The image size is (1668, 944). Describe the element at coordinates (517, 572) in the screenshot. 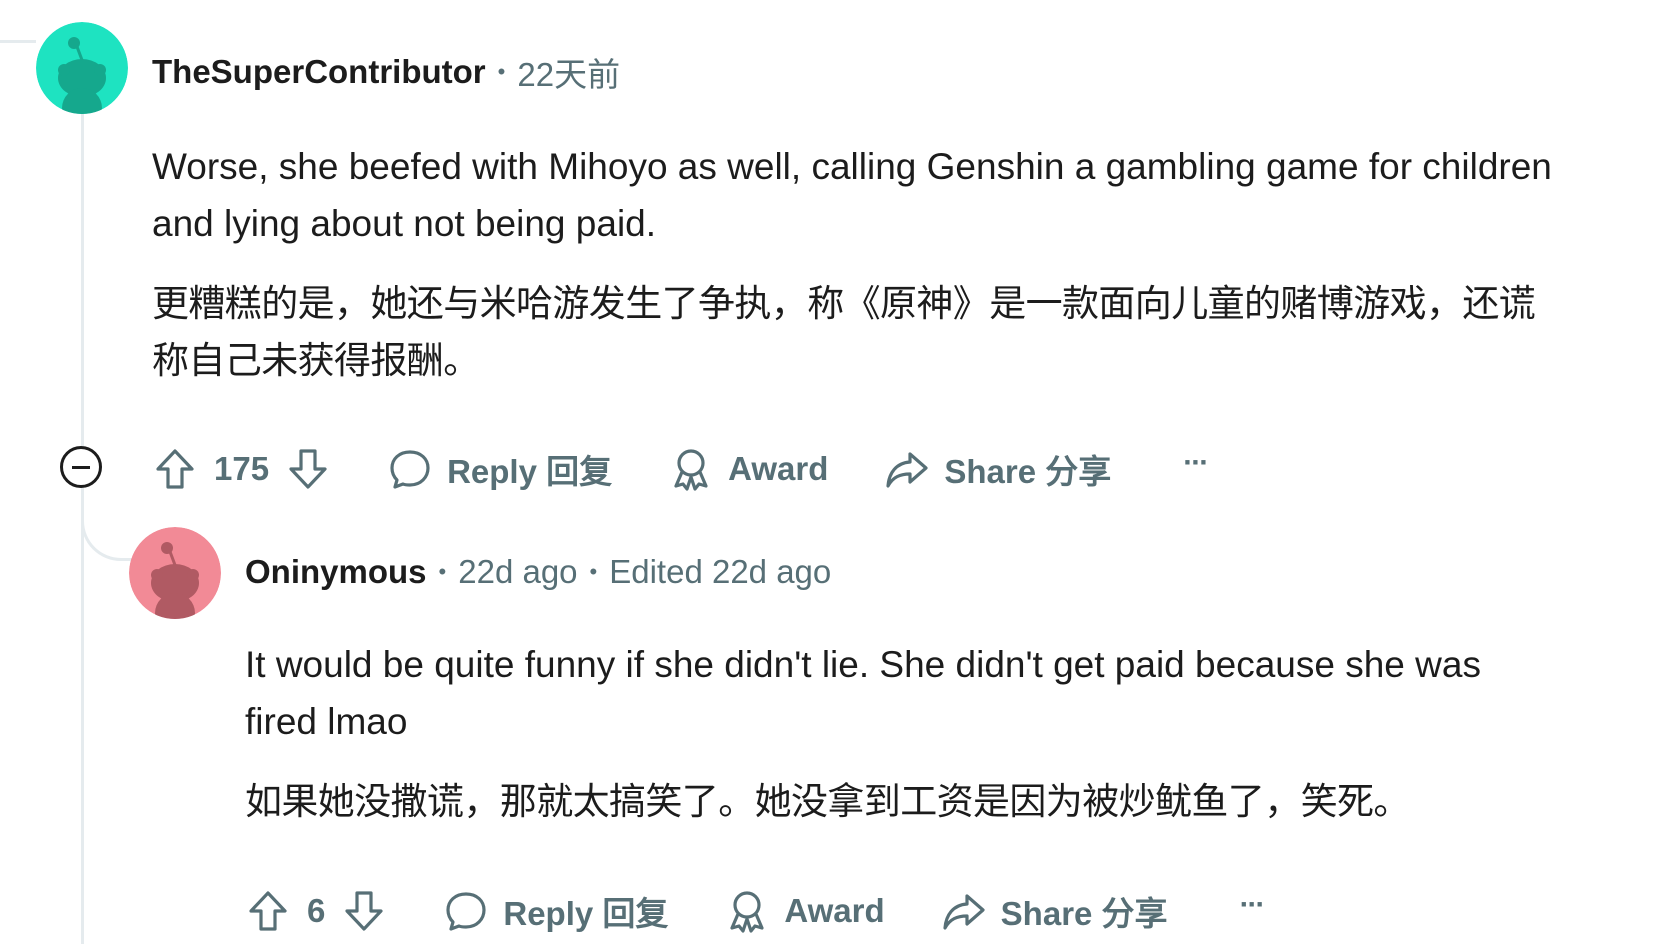

I see `timestamp: 22d ago` at that location.